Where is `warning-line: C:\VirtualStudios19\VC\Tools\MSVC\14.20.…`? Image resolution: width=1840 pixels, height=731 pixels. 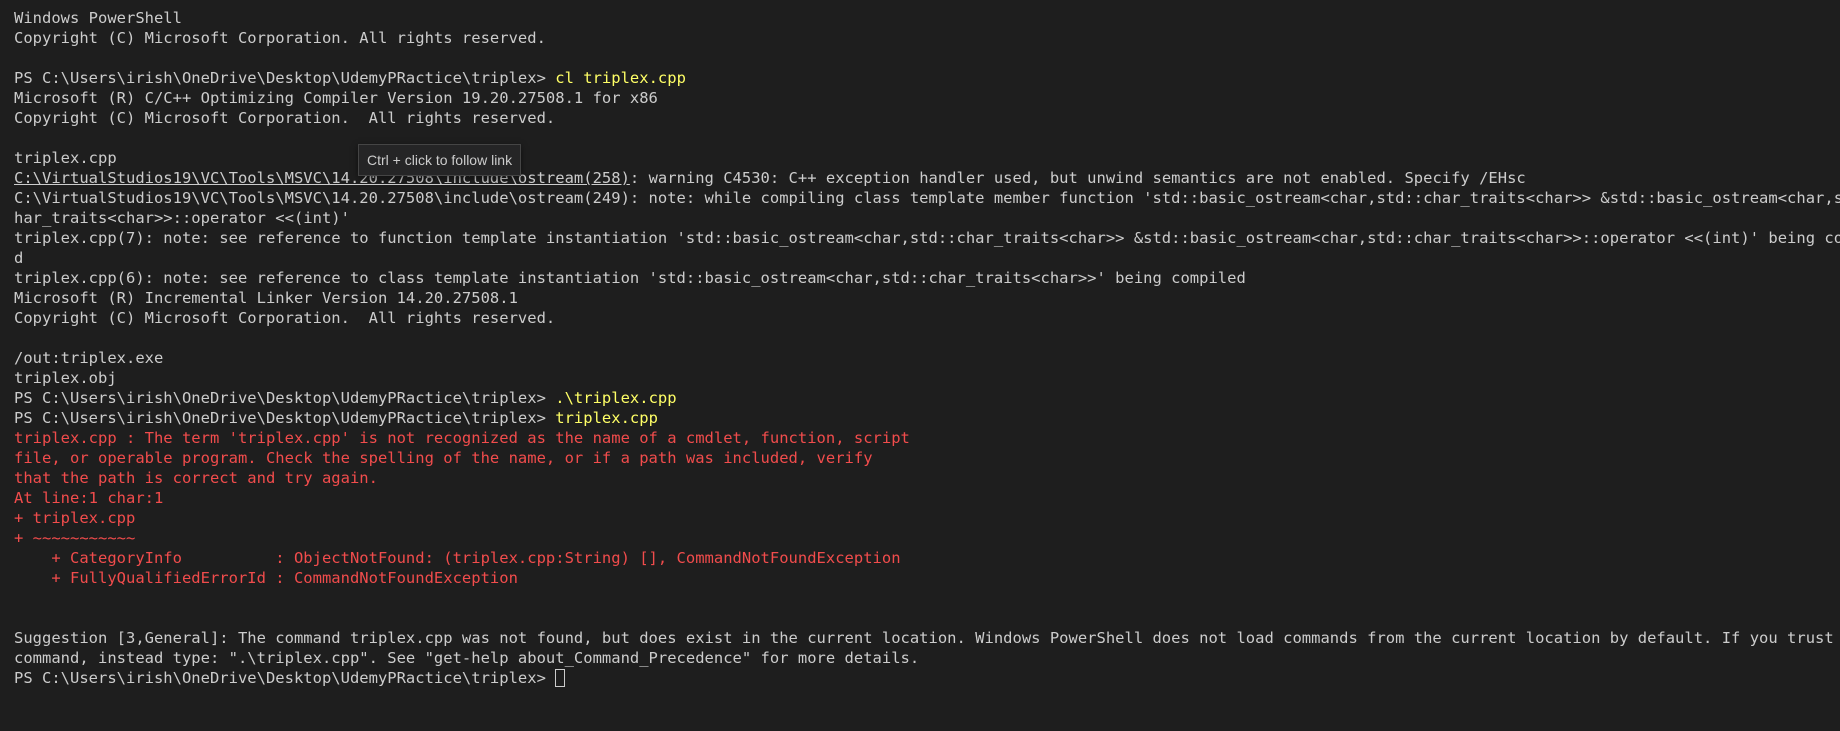
warning-line: C:\VirtualStudios19\VC\Tools\MSVC\14.20.… is located at coordinates (920, 178).